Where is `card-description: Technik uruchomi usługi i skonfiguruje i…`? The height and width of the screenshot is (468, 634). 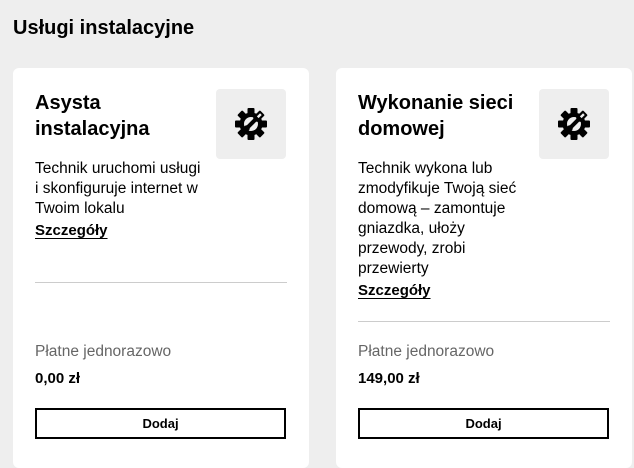 card-description: Technik uruchomi usługi i skonfiguruje i… is located at coordinates (120, 200).